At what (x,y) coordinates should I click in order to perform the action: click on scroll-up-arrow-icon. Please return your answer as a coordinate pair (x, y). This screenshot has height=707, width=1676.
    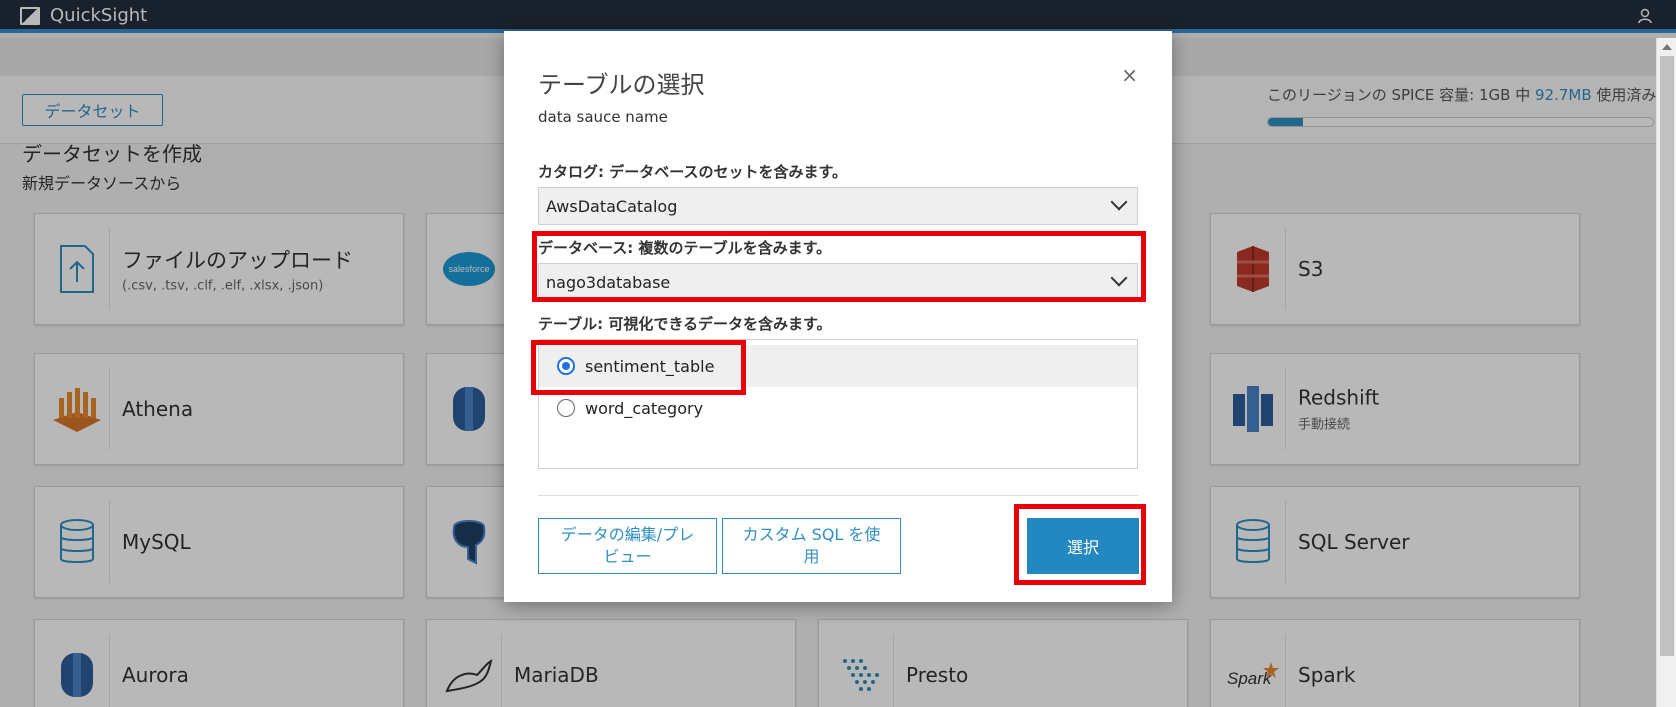
    Looking at the image, I should click on (1667, 47).